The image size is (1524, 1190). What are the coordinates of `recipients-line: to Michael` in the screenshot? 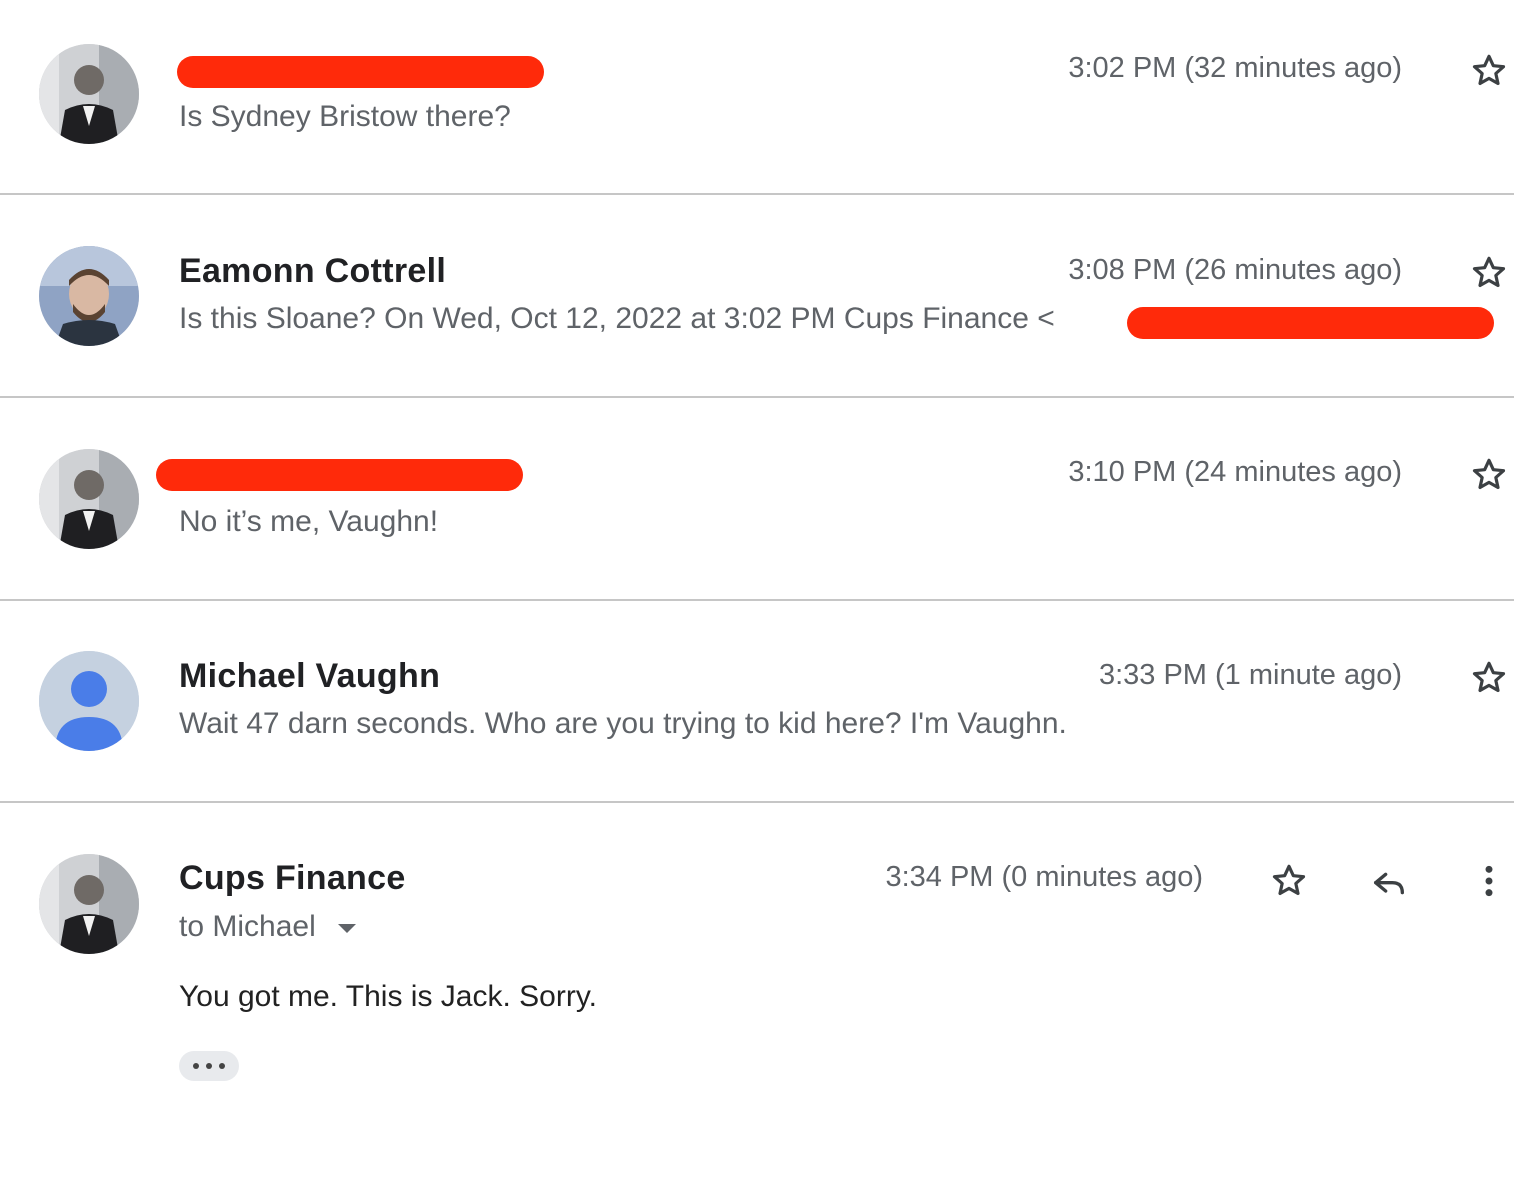 It's located at (268, 927).